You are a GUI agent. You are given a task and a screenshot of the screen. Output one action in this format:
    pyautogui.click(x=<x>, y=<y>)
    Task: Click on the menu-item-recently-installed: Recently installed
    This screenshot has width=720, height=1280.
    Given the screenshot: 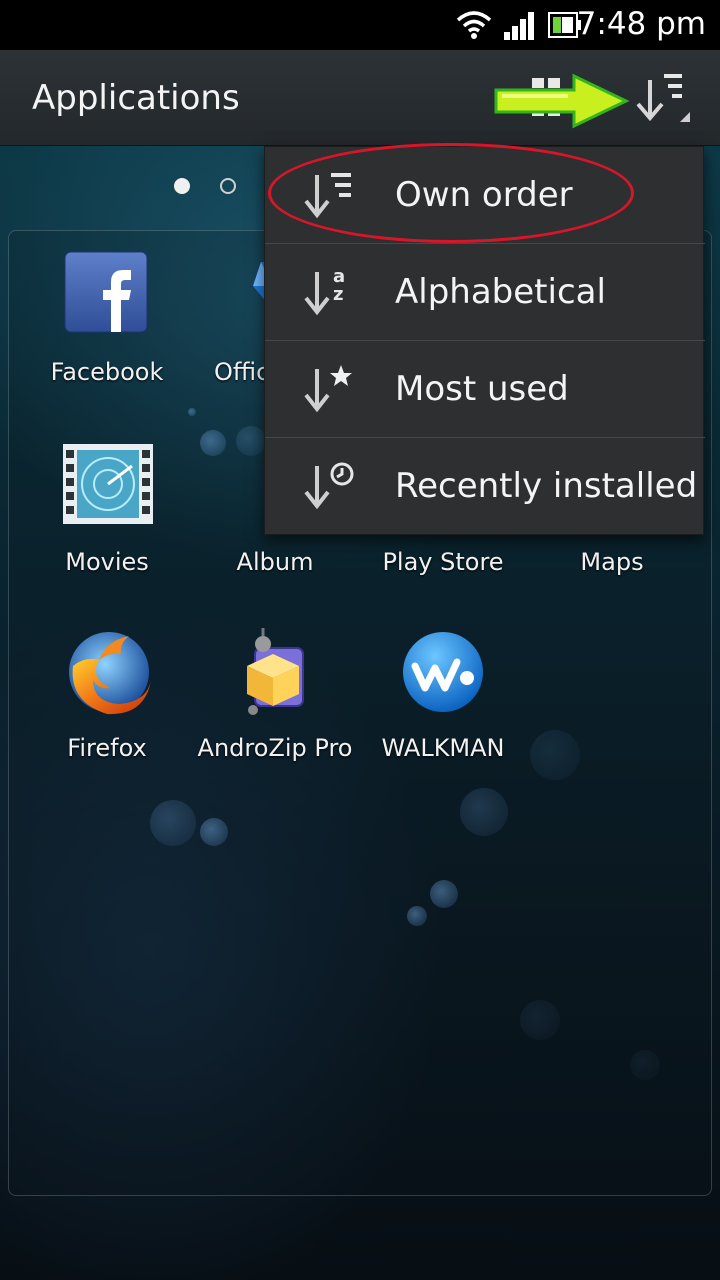 What is the action you would take?
    pyautogui.click(x=485, y=486)
    